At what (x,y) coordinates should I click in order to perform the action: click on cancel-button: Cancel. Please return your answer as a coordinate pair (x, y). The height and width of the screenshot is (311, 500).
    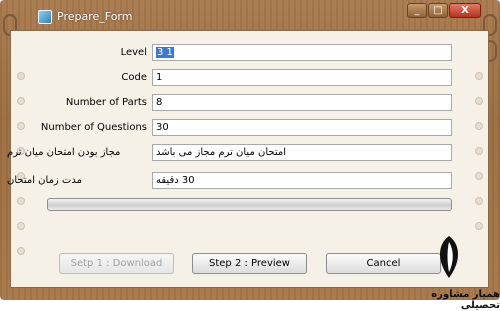
    Looking at the image, I should click on (383, 263).